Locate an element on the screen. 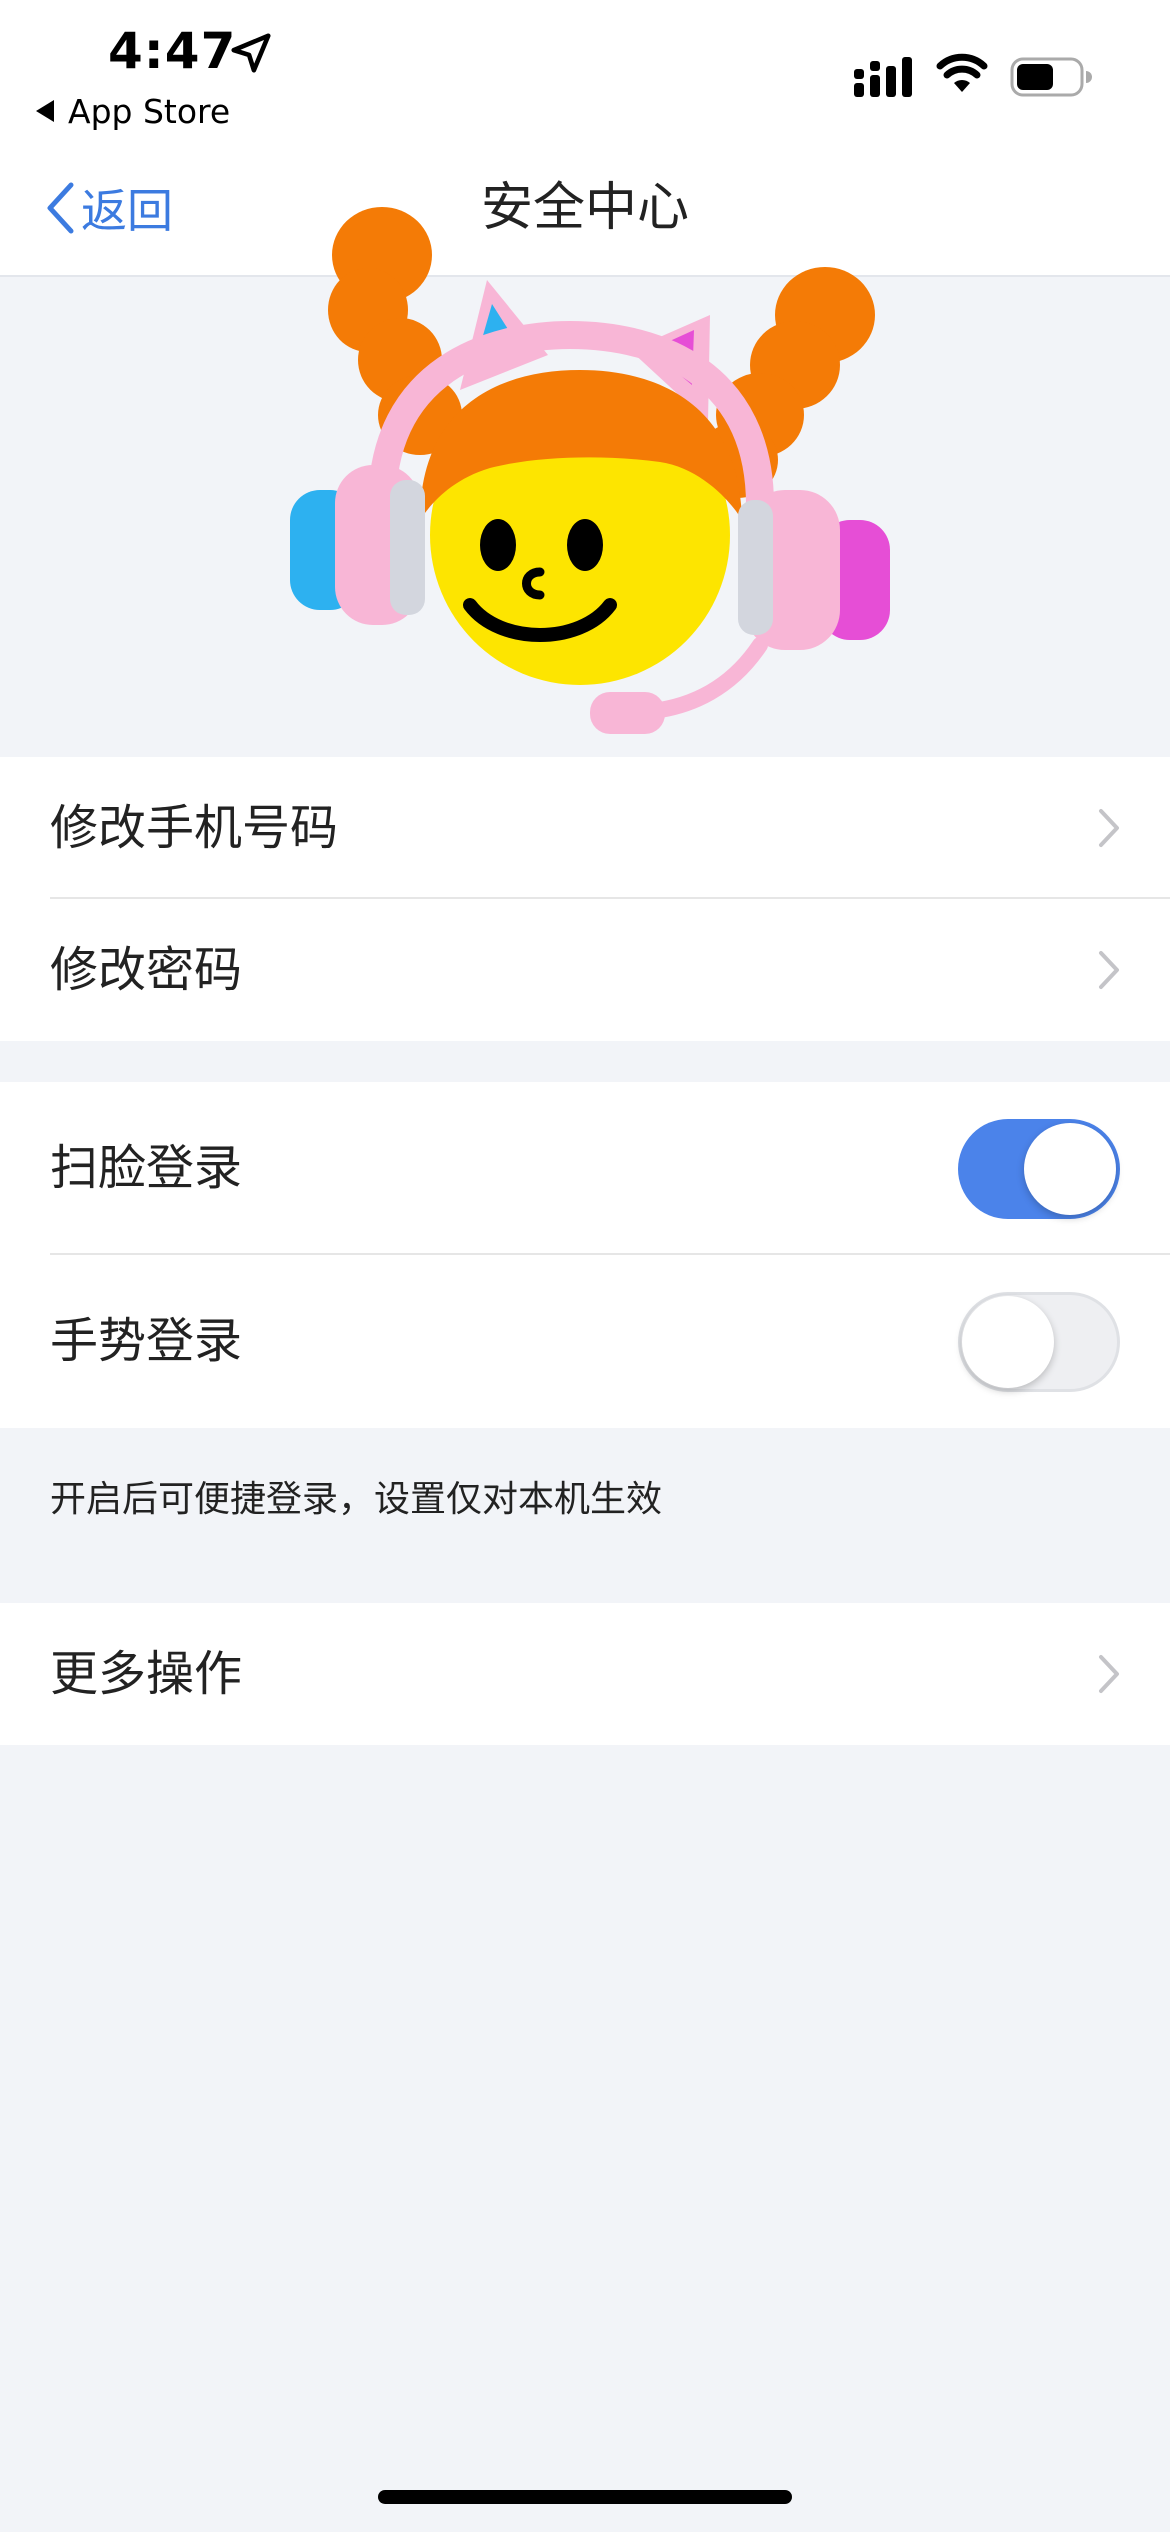 The image size is (1170, 2532). change-password-label: 修改密码 is located at coordinates (146, 970).